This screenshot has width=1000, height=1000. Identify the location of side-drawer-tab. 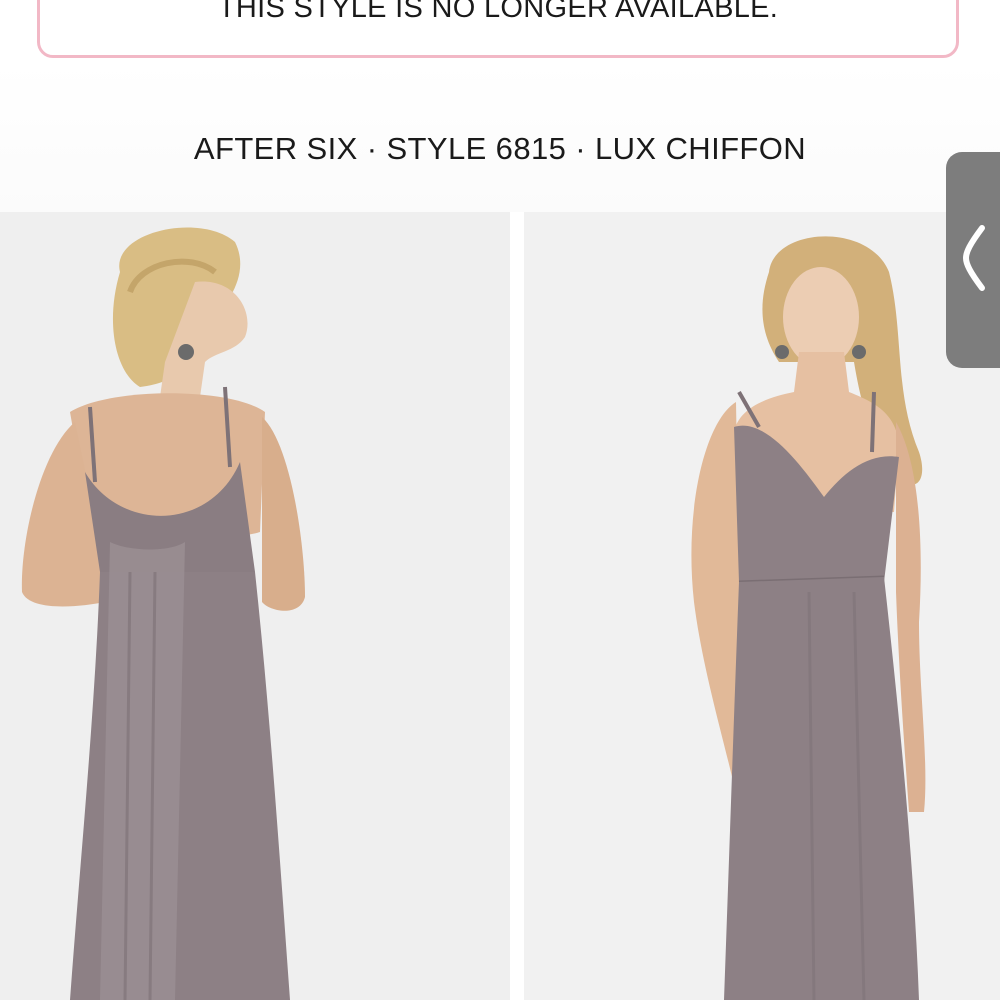
(973, 260).